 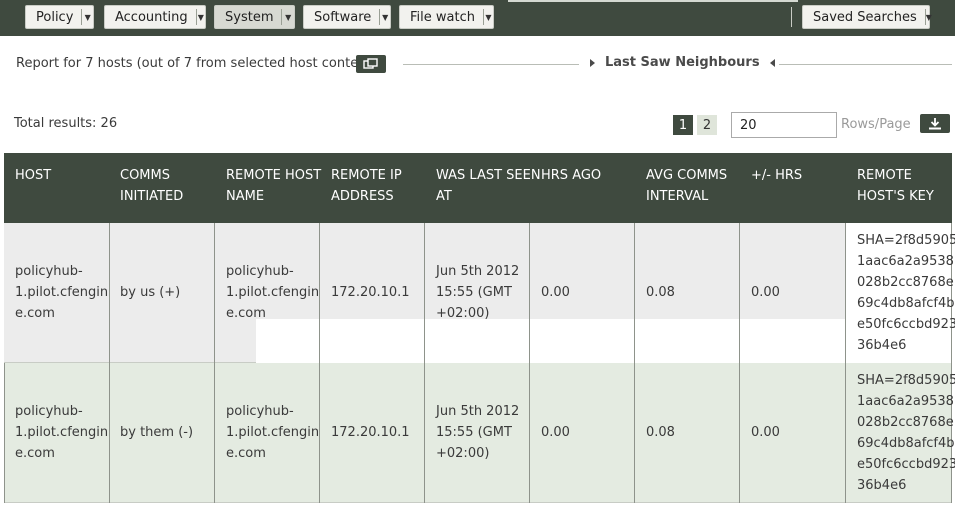 I want to click on remote-host-name: policyhub- 1.pilot.cfengin e.com, so click(x=272, y=432).